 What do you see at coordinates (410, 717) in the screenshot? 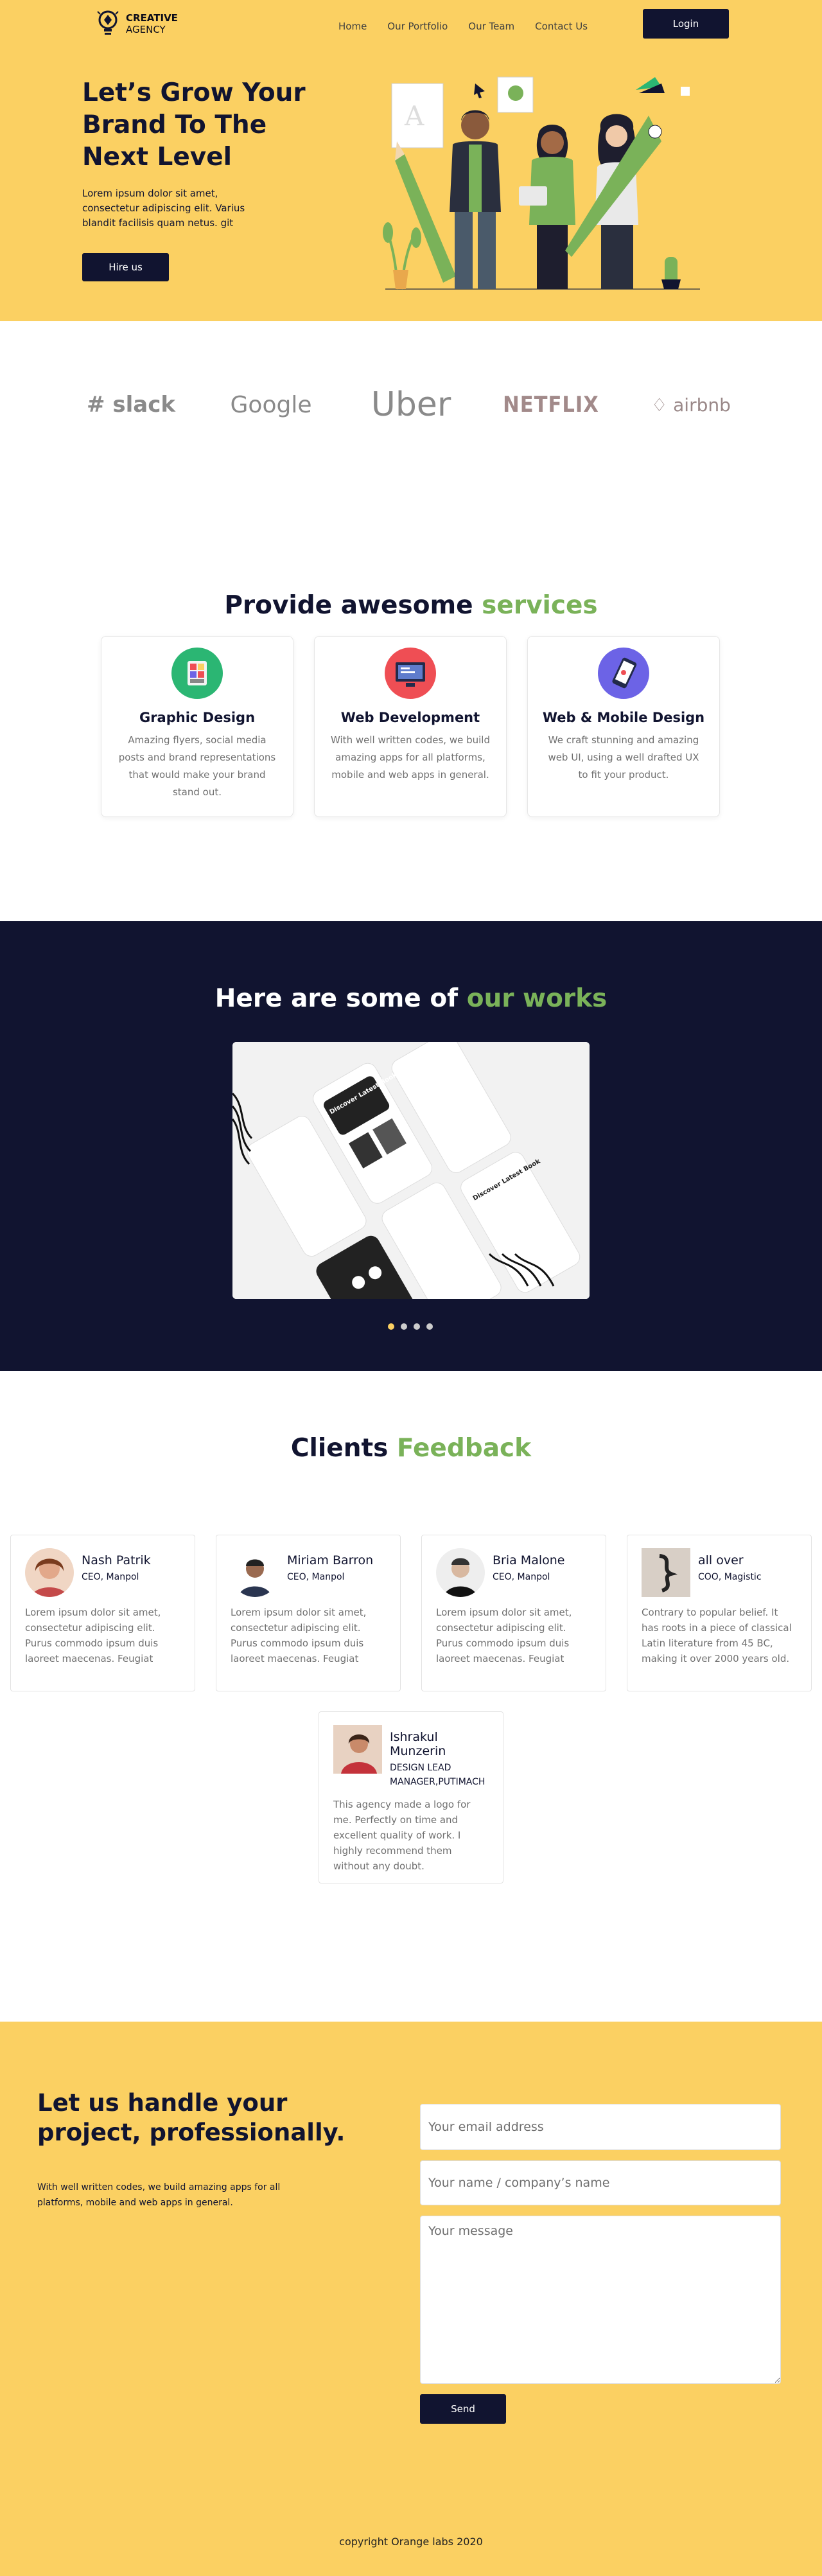
I see `service-name: Web Development` at bounding box center [410, 717].